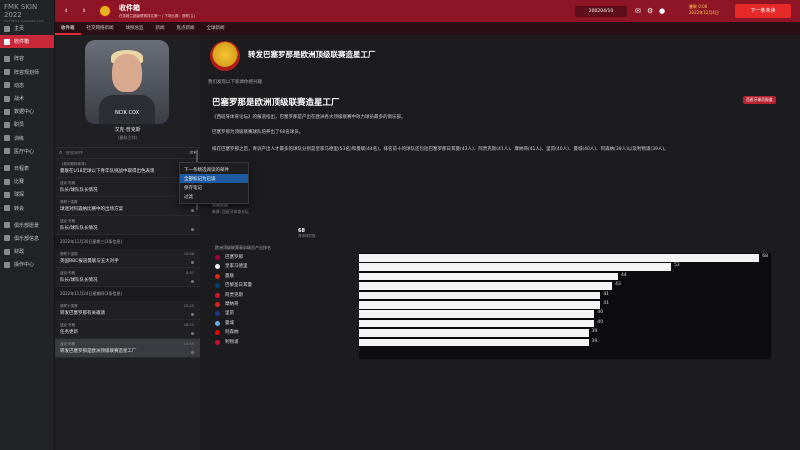 Image resolution: width=800 pixels, height=450 pixels. What do you see at coordinates (27, 58) in the screenshot?
I see `nav-item-2: 阵容` at bounding box center [27, 58].